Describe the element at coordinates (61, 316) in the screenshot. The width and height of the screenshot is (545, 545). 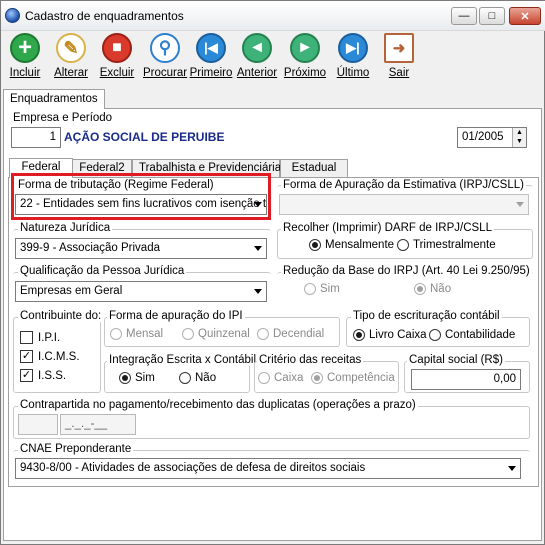
I see `contribuinte-label: Contribuinte do:` at that location.